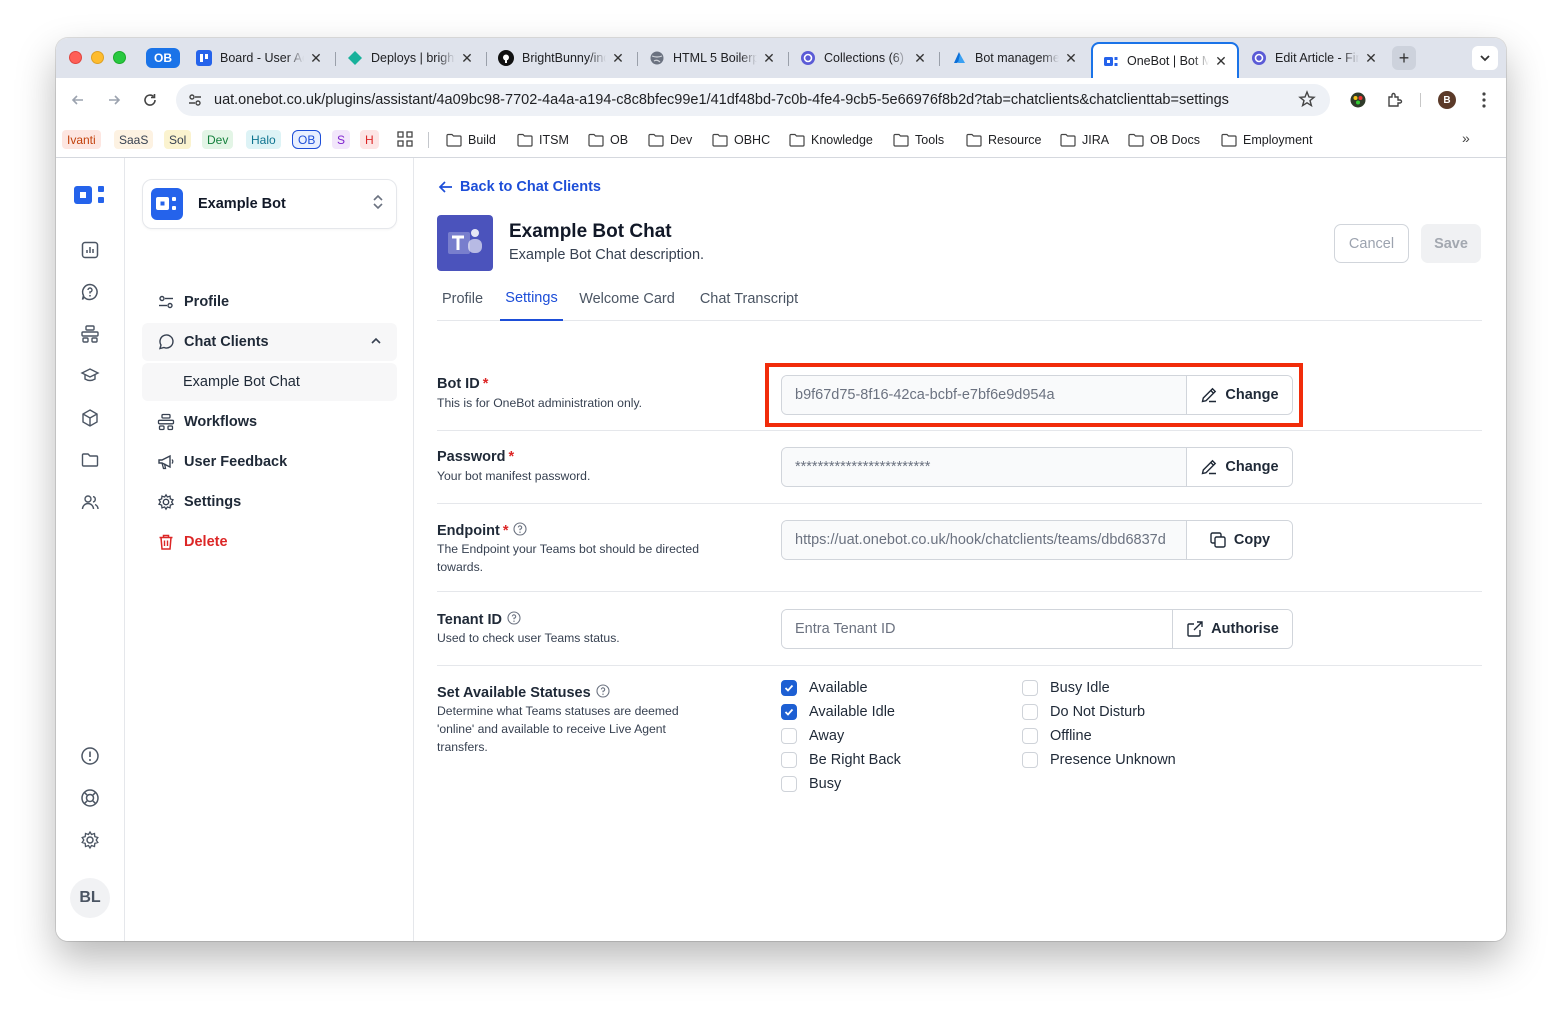 The width and height of the screenshot is (1562, 1015). What do you see at coordinates (1066, 688) in the screenshot?
I see `status-checkbox: Busy Idle` at bounding box center [1066, 688].